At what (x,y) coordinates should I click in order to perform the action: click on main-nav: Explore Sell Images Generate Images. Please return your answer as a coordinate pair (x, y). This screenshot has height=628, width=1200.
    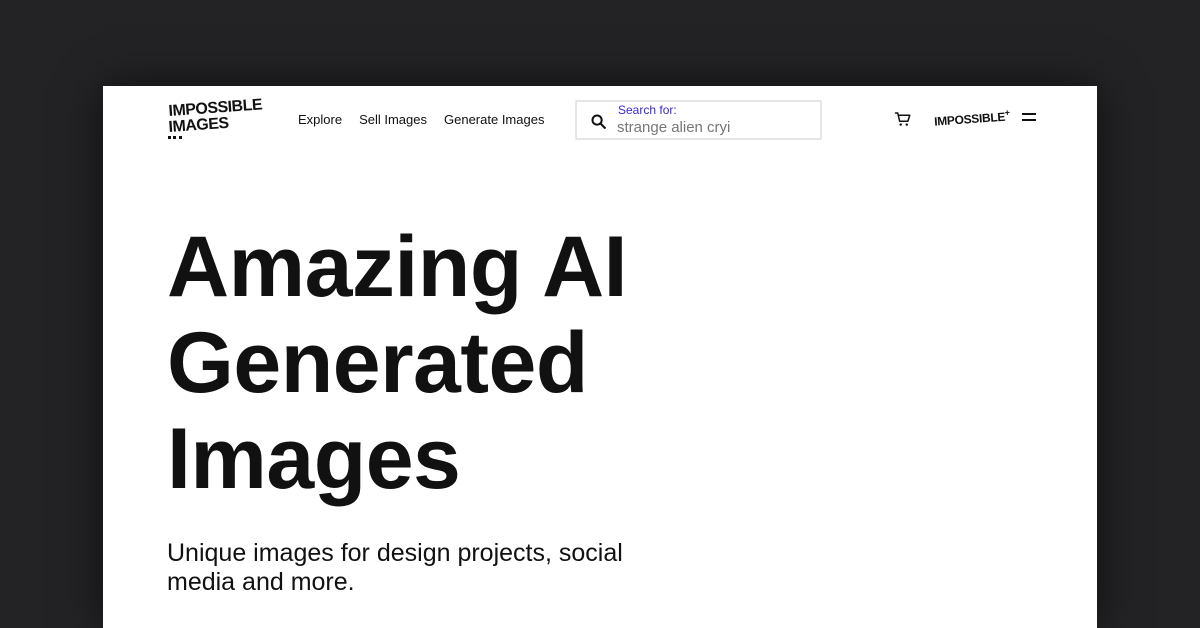
    Looking at the image, I should click on (421, 119).